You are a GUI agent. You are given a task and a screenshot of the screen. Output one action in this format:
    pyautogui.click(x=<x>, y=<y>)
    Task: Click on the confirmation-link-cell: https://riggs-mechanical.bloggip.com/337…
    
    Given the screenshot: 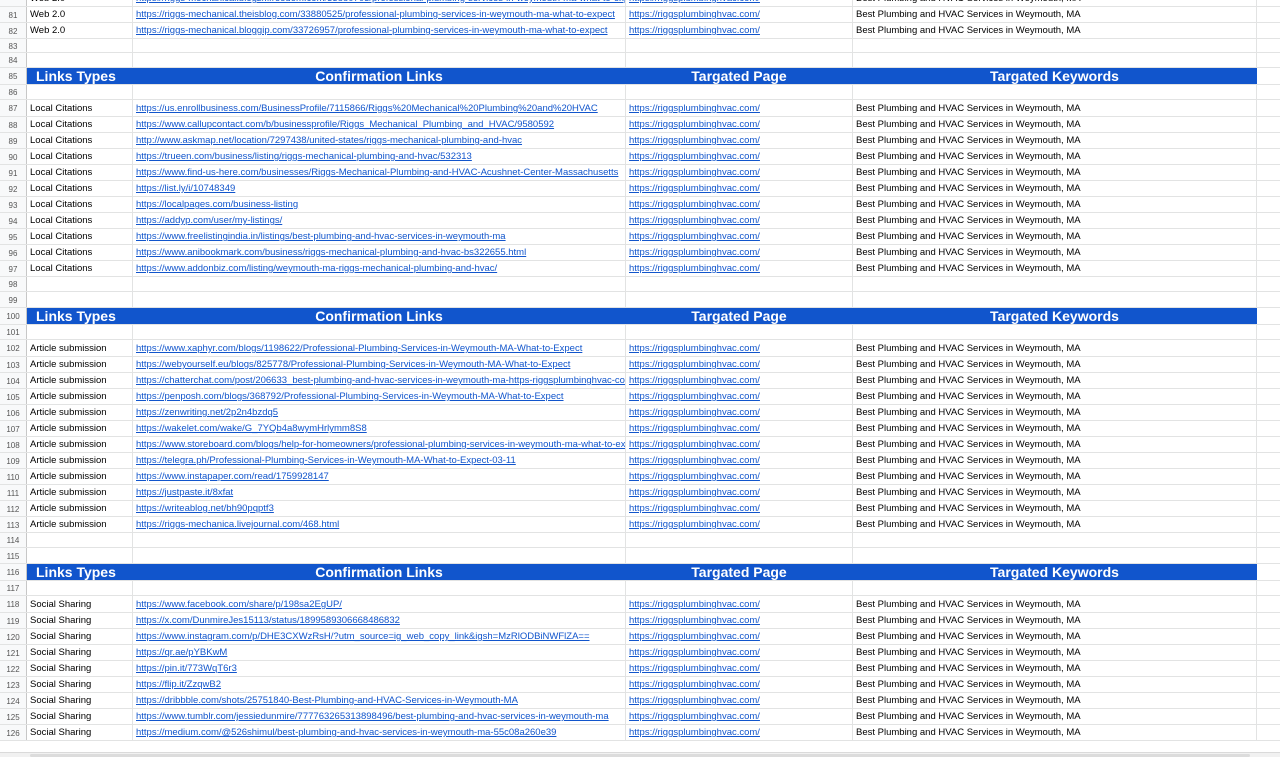 What is the action you would take?
    pyautogui.click(x=379, y=30)
    